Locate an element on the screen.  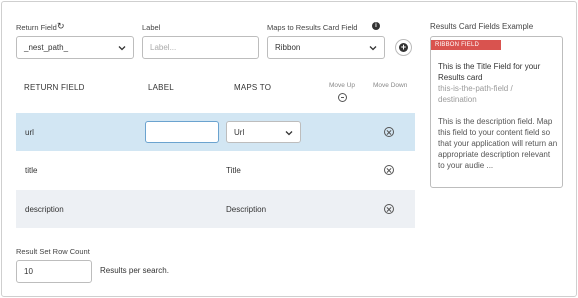
example-desc-line: that your application will return an is located at coordinates (498, 143).